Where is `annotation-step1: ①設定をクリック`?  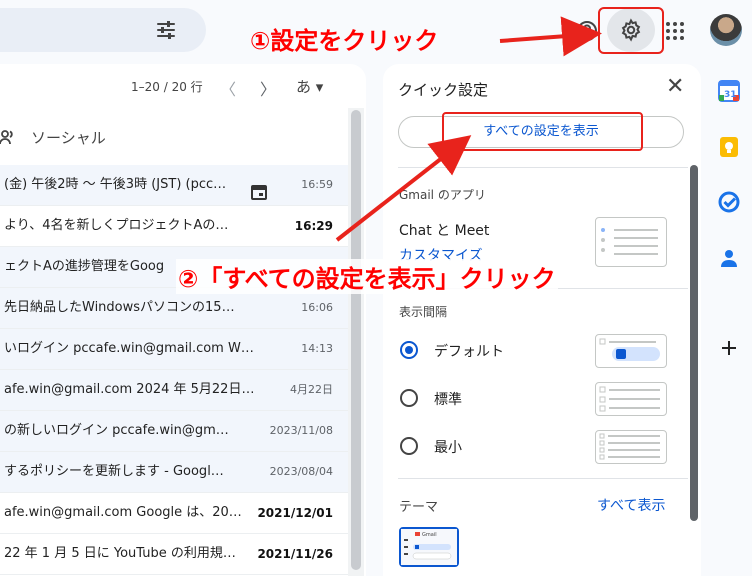
annotation-step1: ①設定をクリック is located at coordinates (344, 41).